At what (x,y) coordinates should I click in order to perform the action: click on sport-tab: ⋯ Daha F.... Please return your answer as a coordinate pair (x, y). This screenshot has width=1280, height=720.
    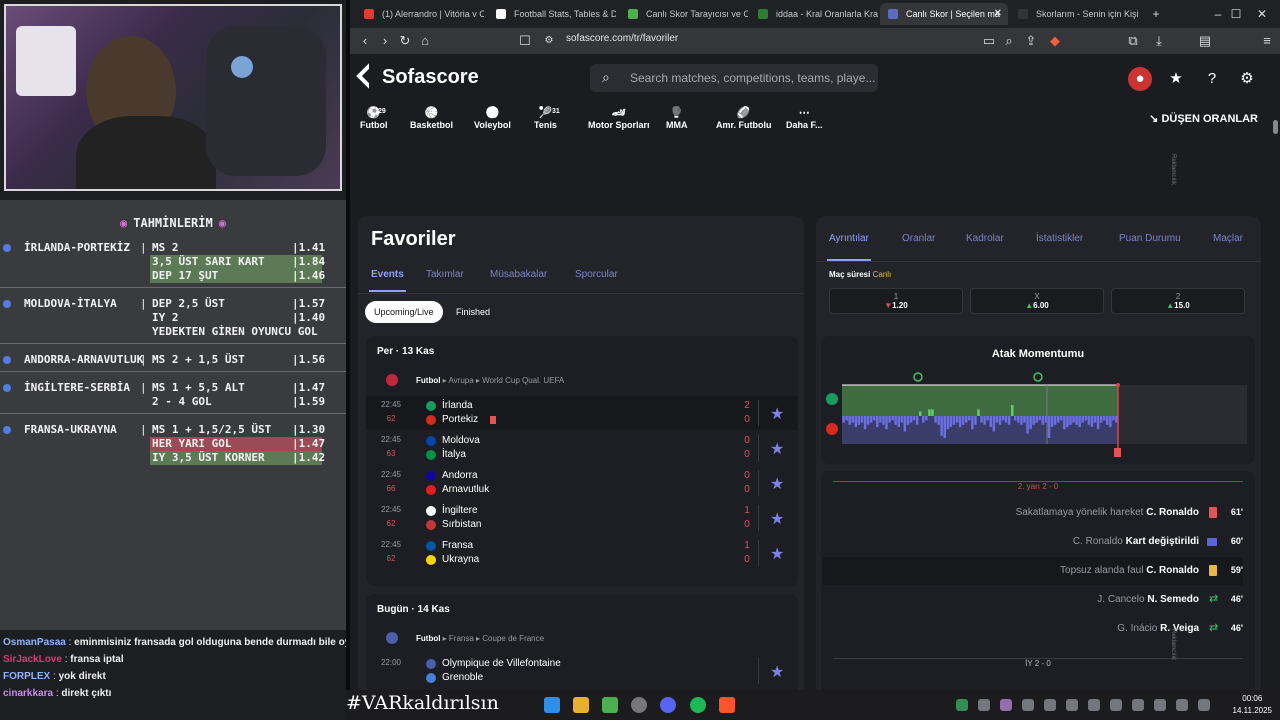
    Looking at the image, I should click on (804, 118).